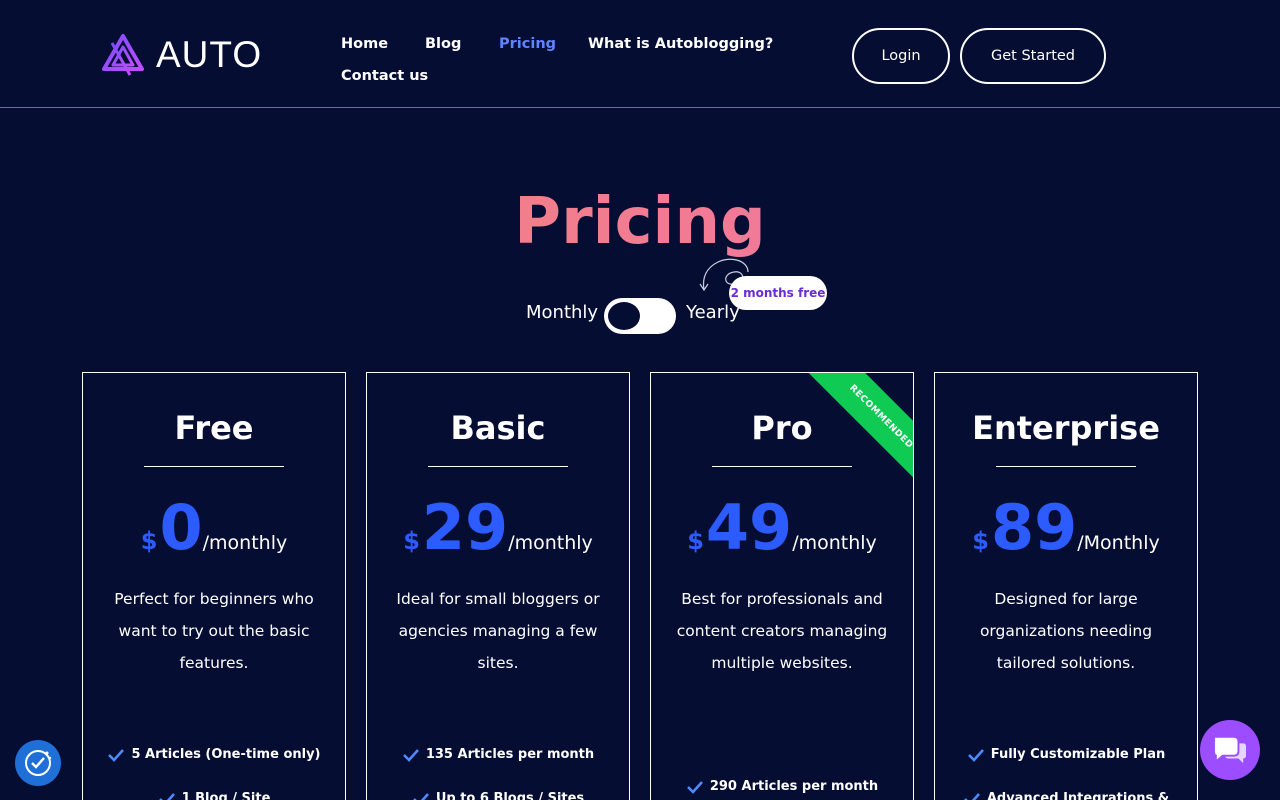 This screenshot has height=800, width=1280. What do you see at coordinates (123, 55) in the screenshot?
I see `triangle-logo-icon` at bounding box center [123, 55].